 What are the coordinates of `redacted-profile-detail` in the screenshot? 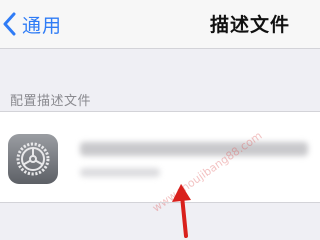 It's located at (120, 172).